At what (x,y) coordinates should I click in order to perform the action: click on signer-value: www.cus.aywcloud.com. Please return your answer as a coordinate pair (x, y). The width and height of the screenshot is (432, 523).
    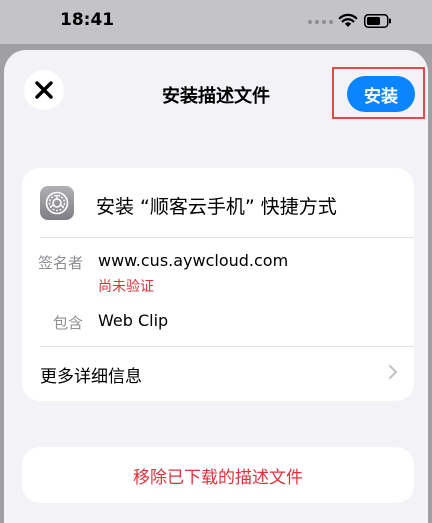
    Looking at the image, I should click on (193, 260).